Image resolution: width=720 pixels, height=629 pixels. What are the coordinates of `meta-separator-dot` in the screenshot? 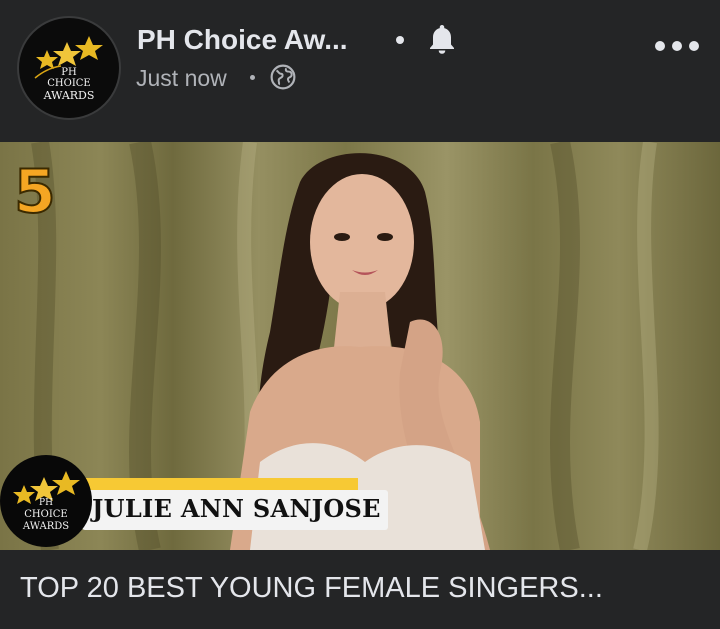 It's located at (252, 77).